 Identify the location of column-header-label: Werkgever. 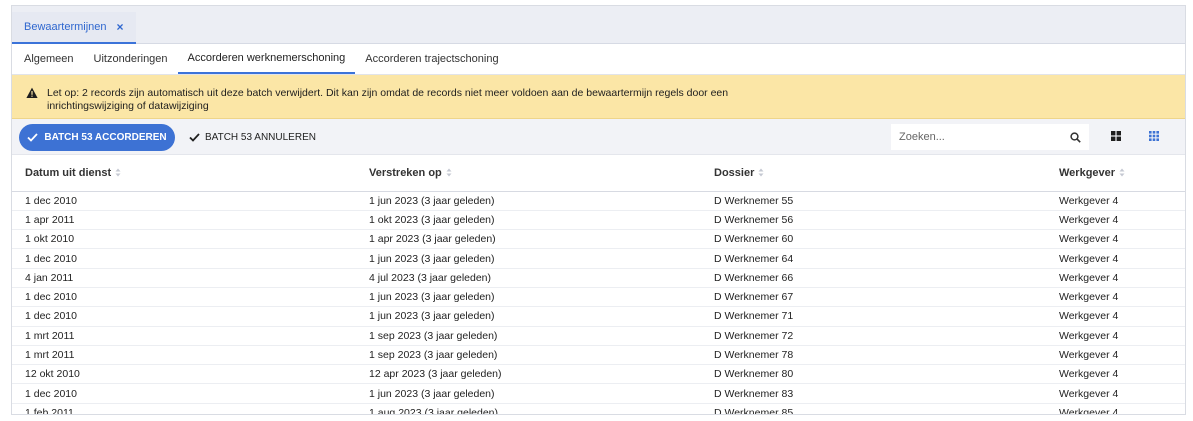
(1087, 172).